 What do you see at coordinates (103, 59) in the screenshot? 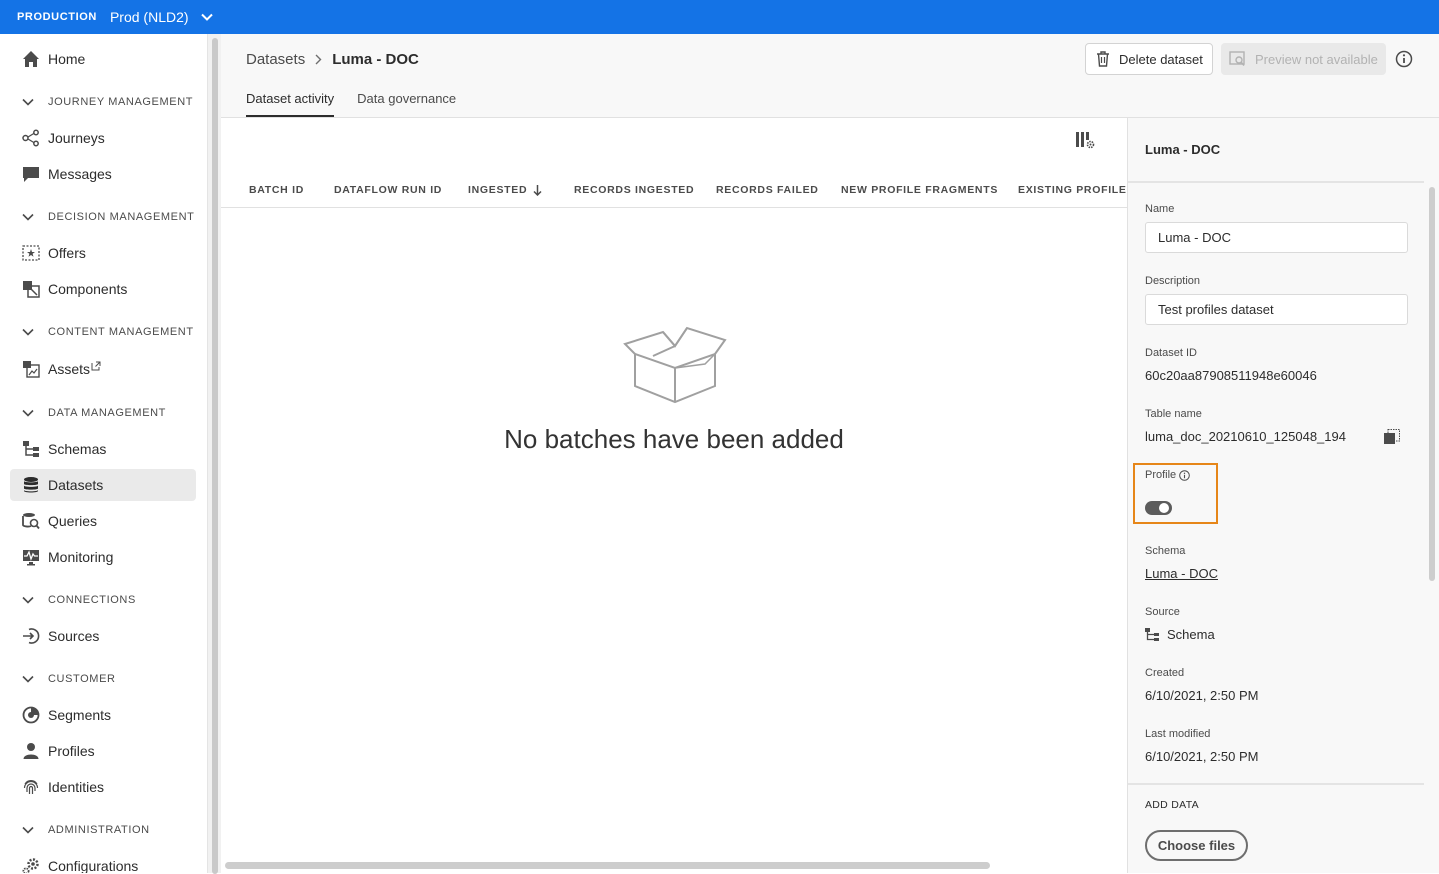
I see `sidebar-item-home: Home` at bounding box center [103, 59].